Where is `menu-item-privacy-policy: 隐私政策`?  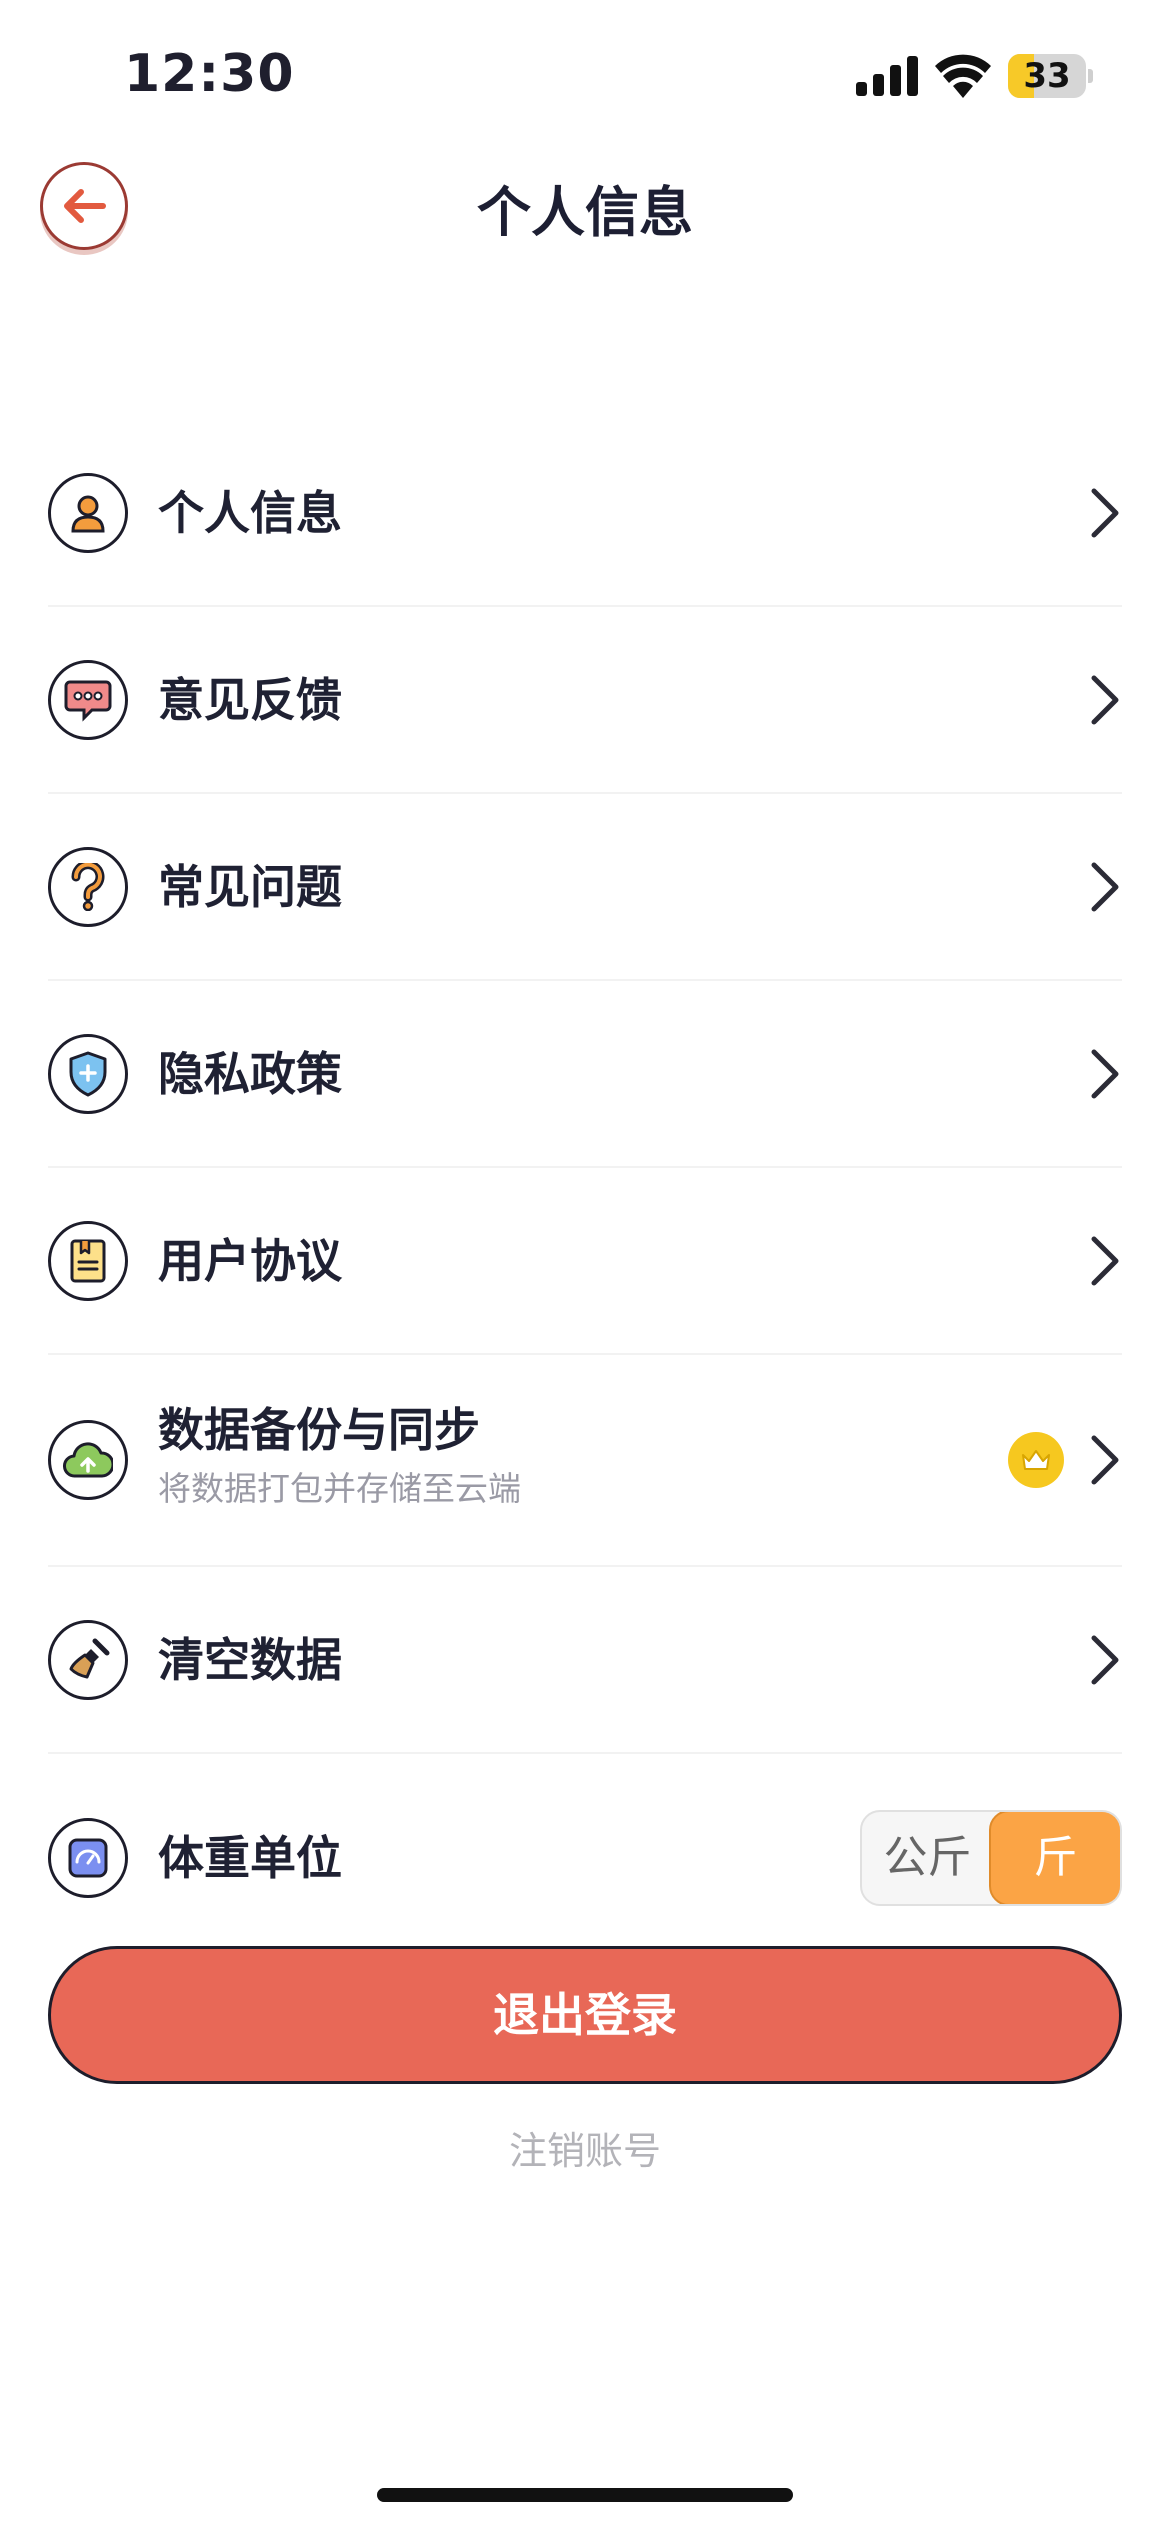
menu-item-privacy-policy: 隐私政策 is located at coordinates (585, 1074).